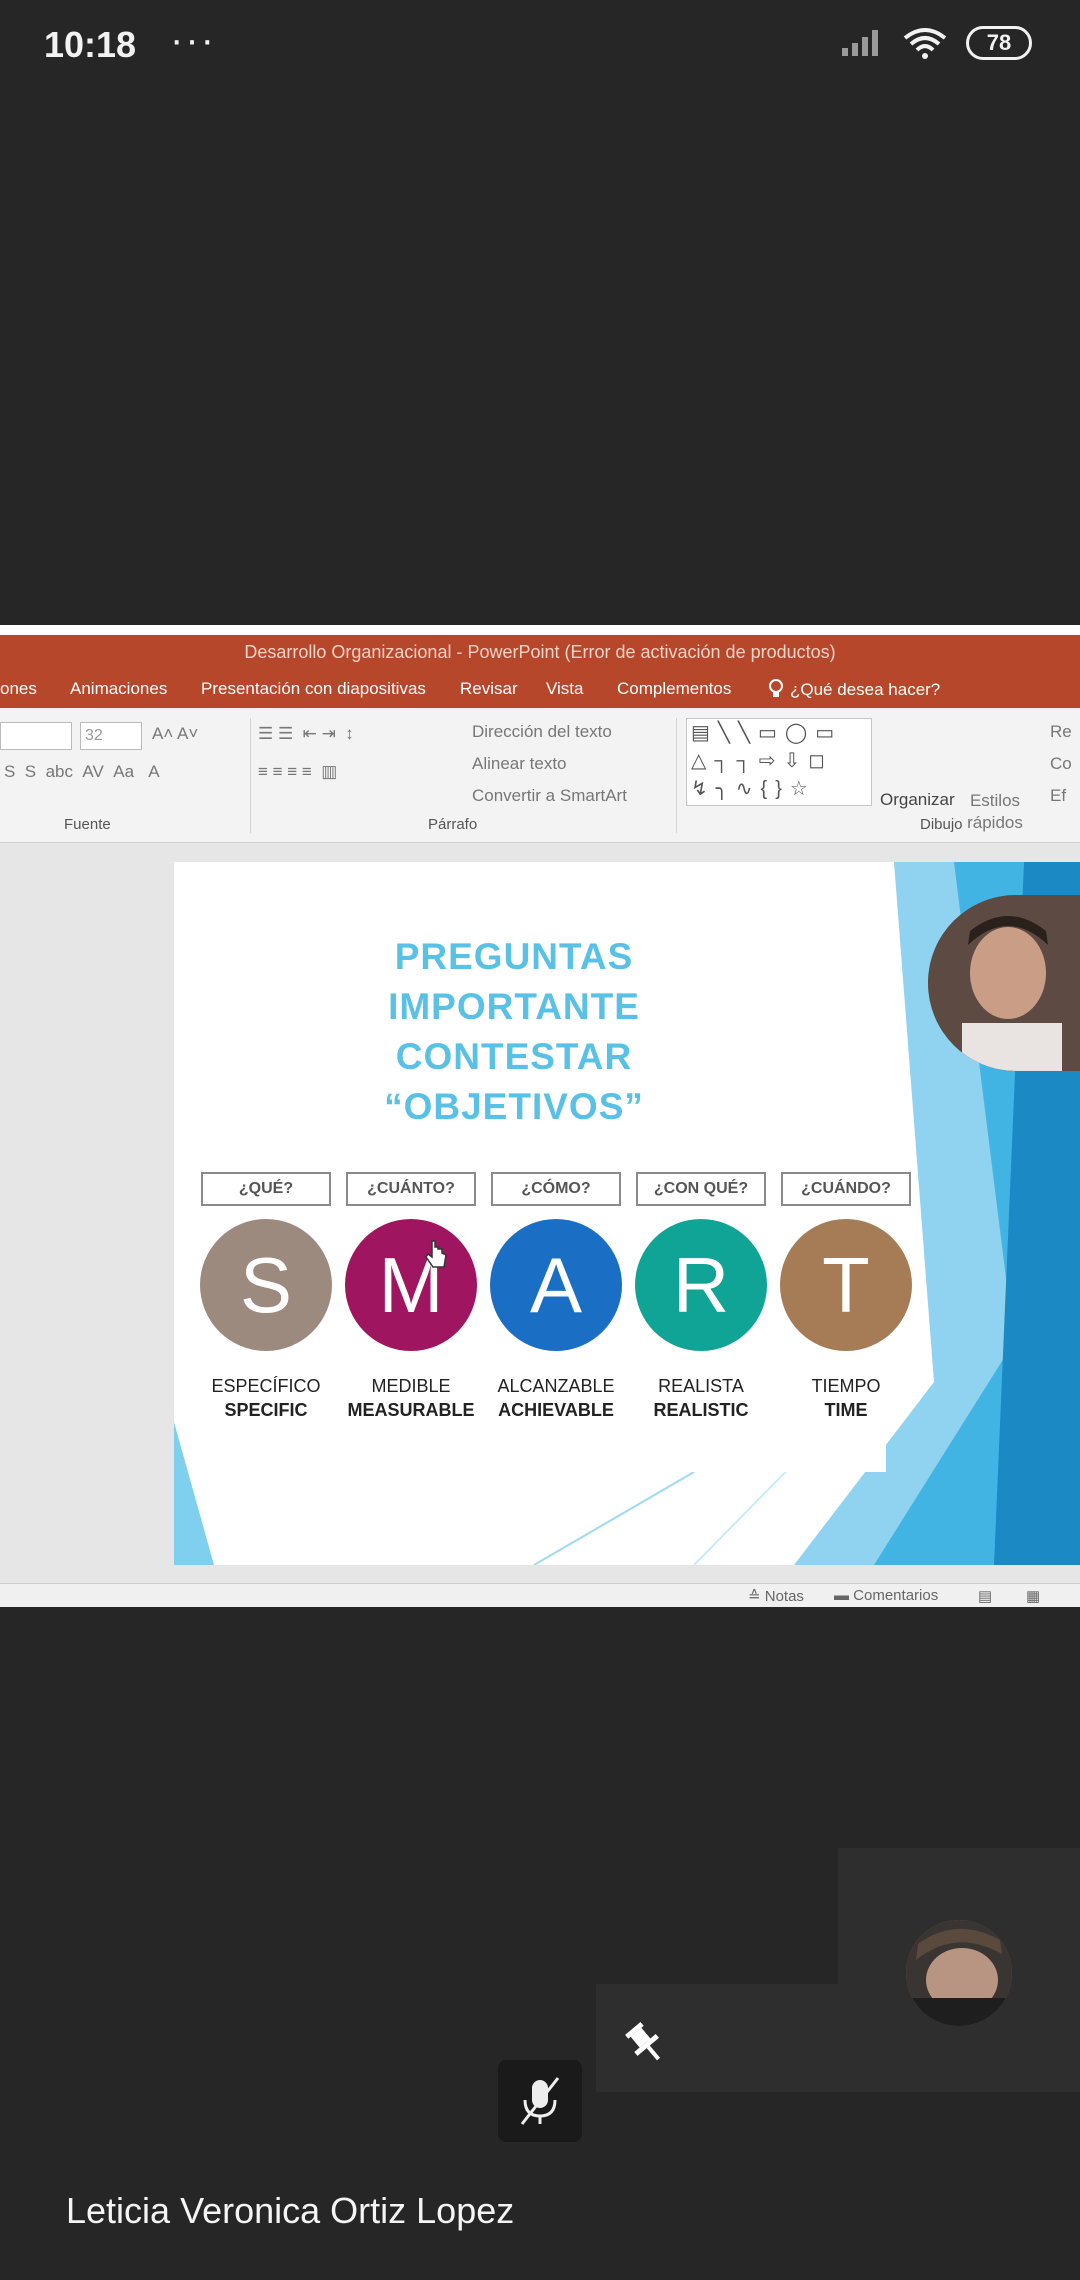  Describe the element at coordinates (846, 1189) in the screenshot. I see `question-box: ¿CUÁNDO?` at that location.